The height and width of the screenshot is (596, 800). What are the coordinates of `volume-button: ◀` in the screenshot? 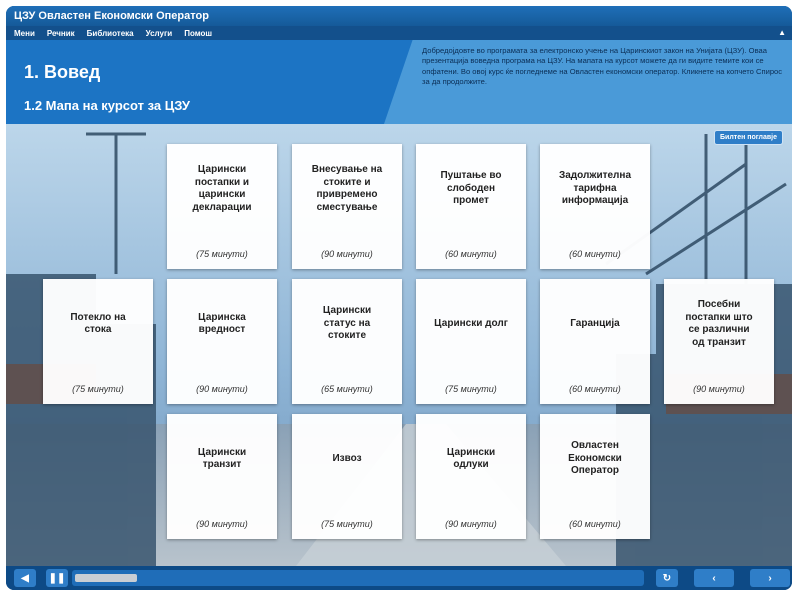 It's located at (25, 578).